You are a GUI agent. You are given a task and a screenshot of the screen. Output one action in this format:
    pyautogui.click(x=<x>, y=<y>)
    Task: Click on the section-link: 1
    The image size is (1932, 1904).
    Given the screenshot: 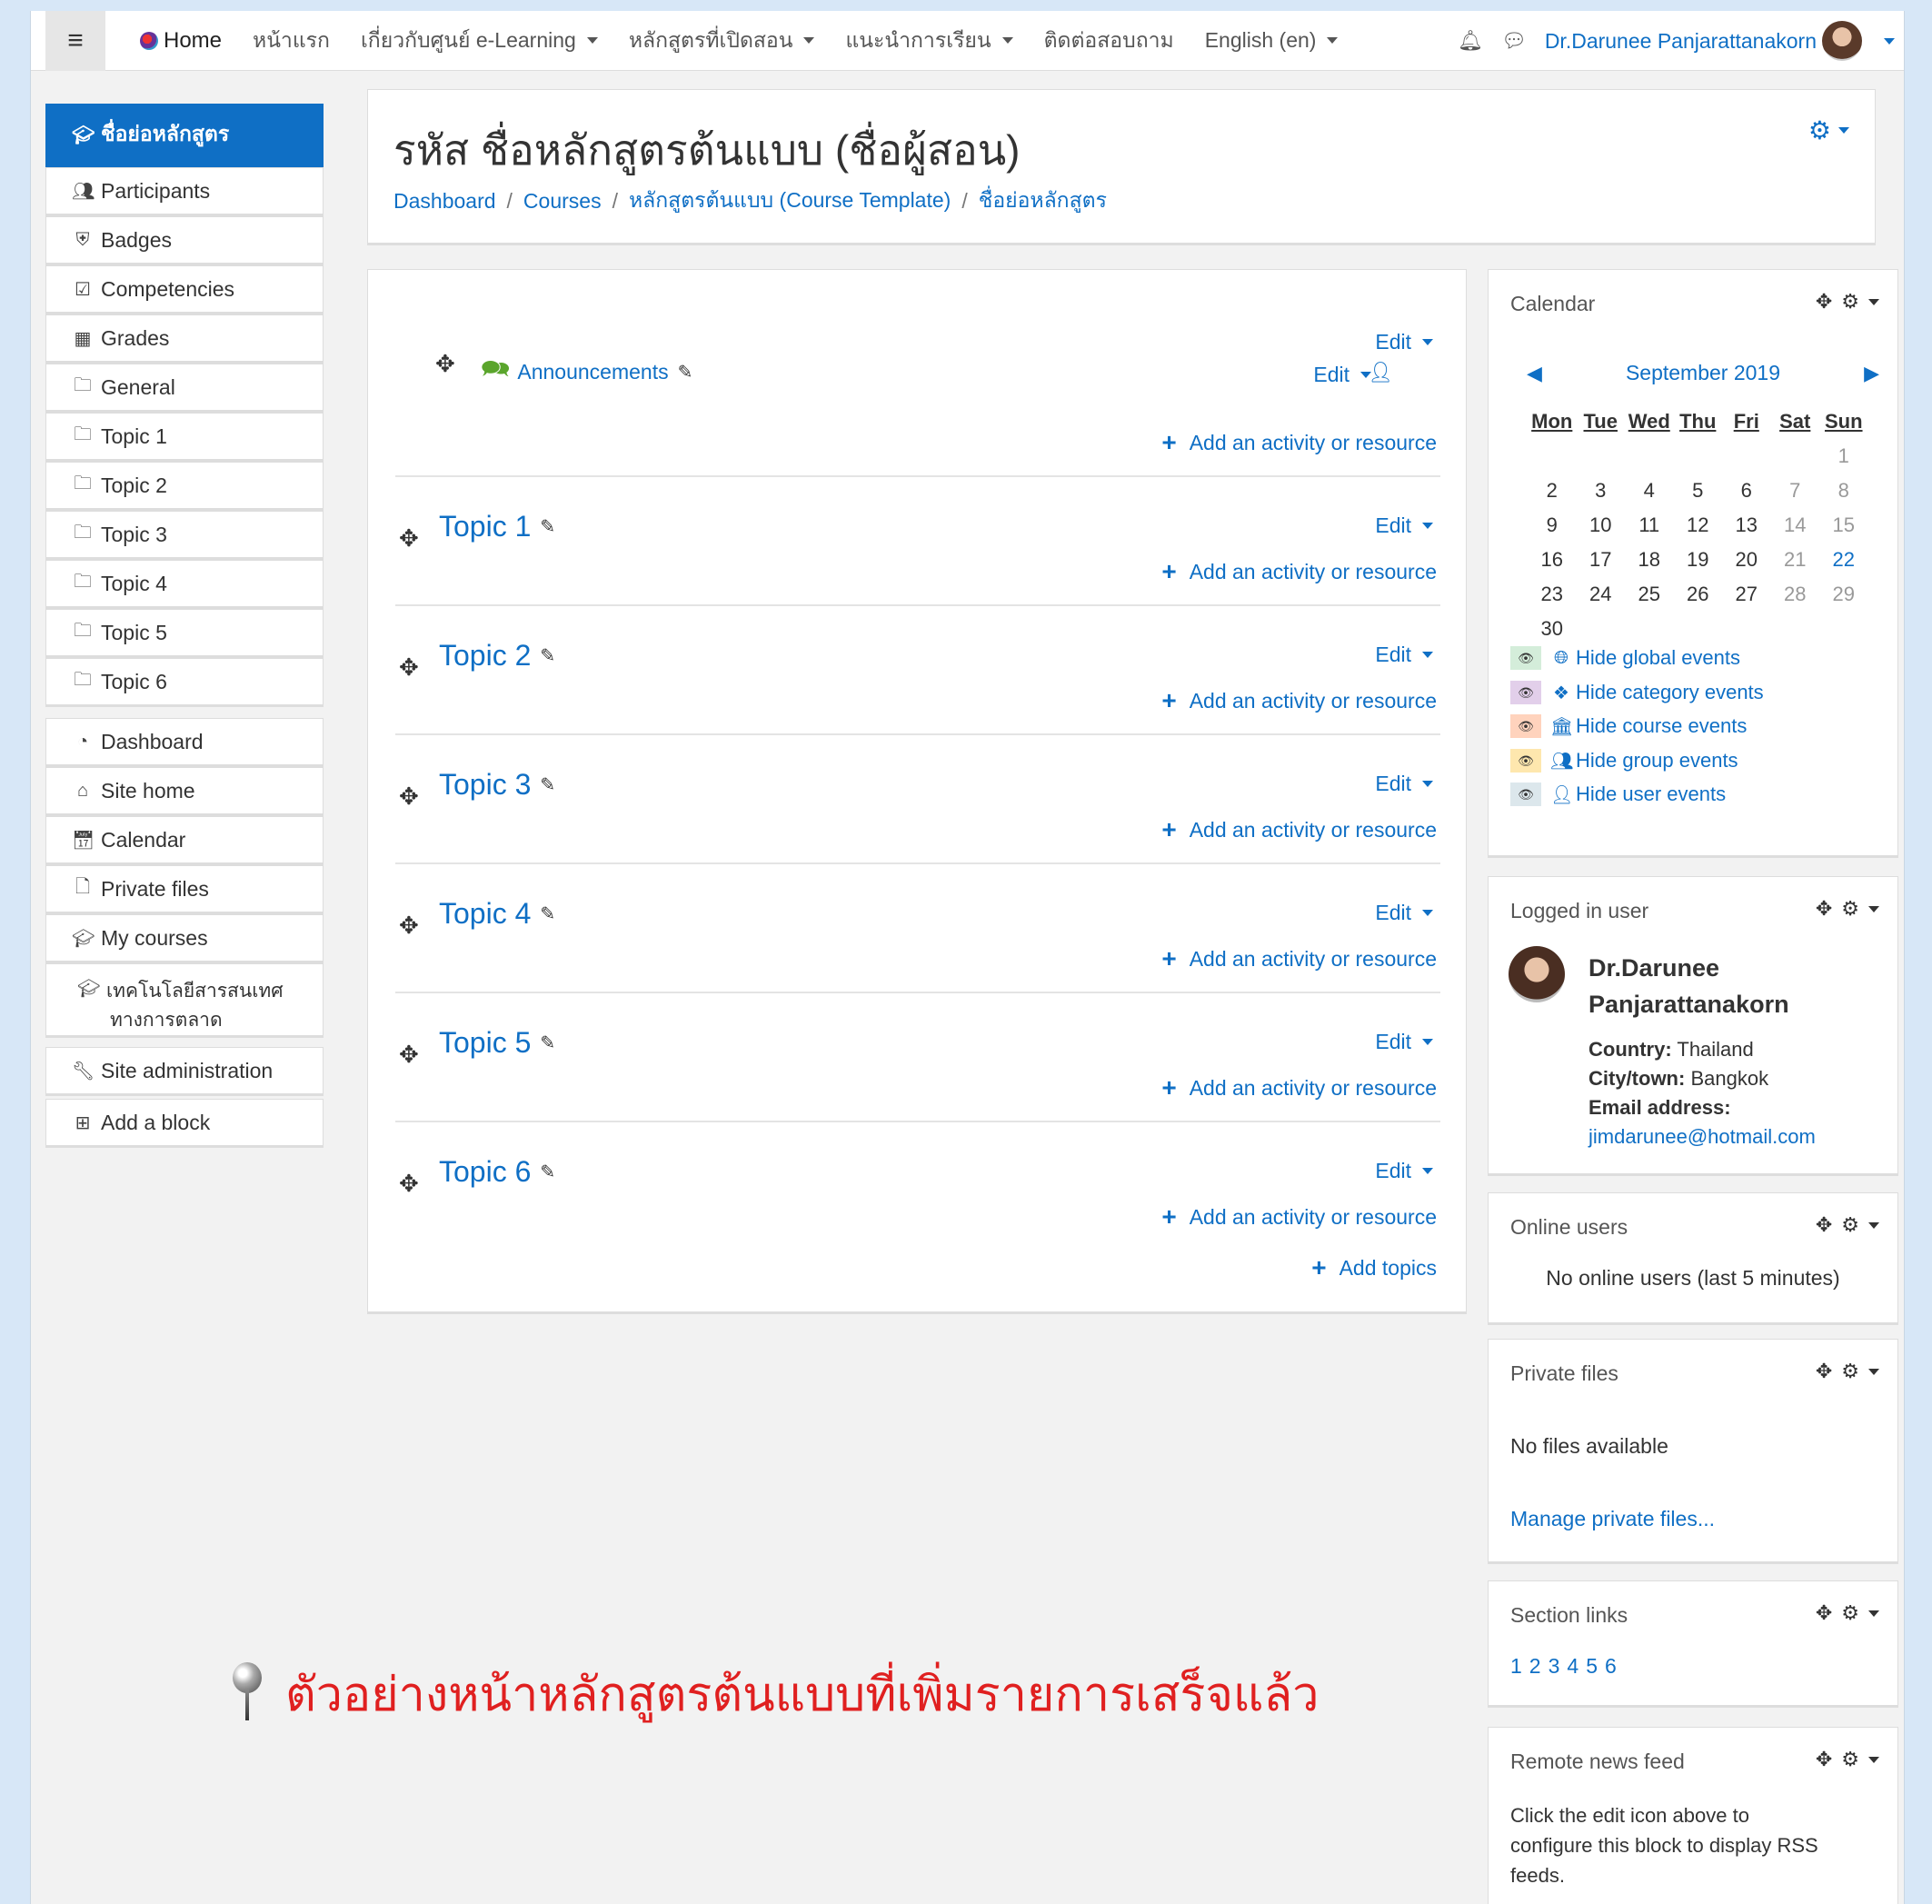 What is the action you would take?
    pyautogui.click(x=1516, y=1667)
    